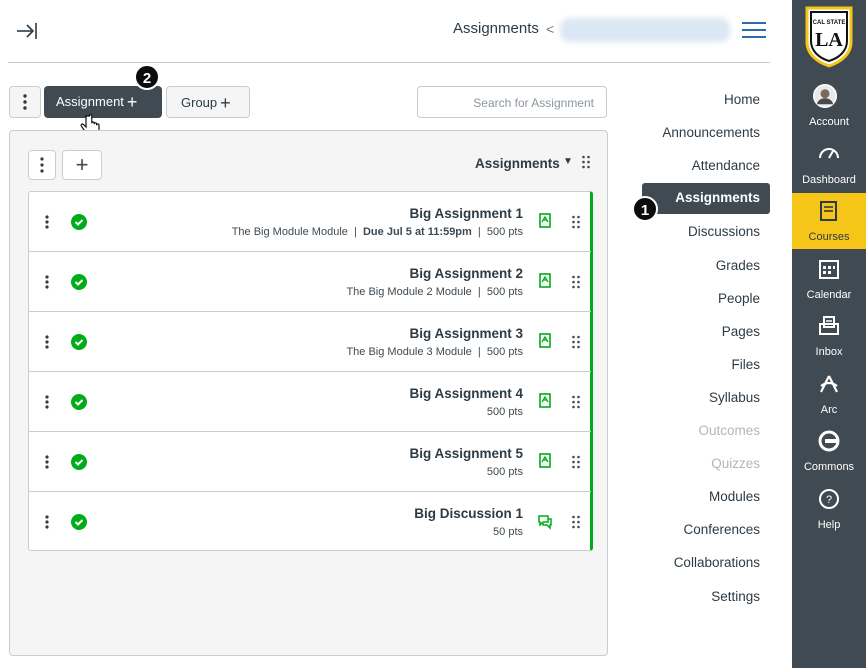 The width and height of the screenshot is (866, 668). Describe the element at coordinates (739, 298) in the screenshot. I see `course-nav-people: People` at that location.